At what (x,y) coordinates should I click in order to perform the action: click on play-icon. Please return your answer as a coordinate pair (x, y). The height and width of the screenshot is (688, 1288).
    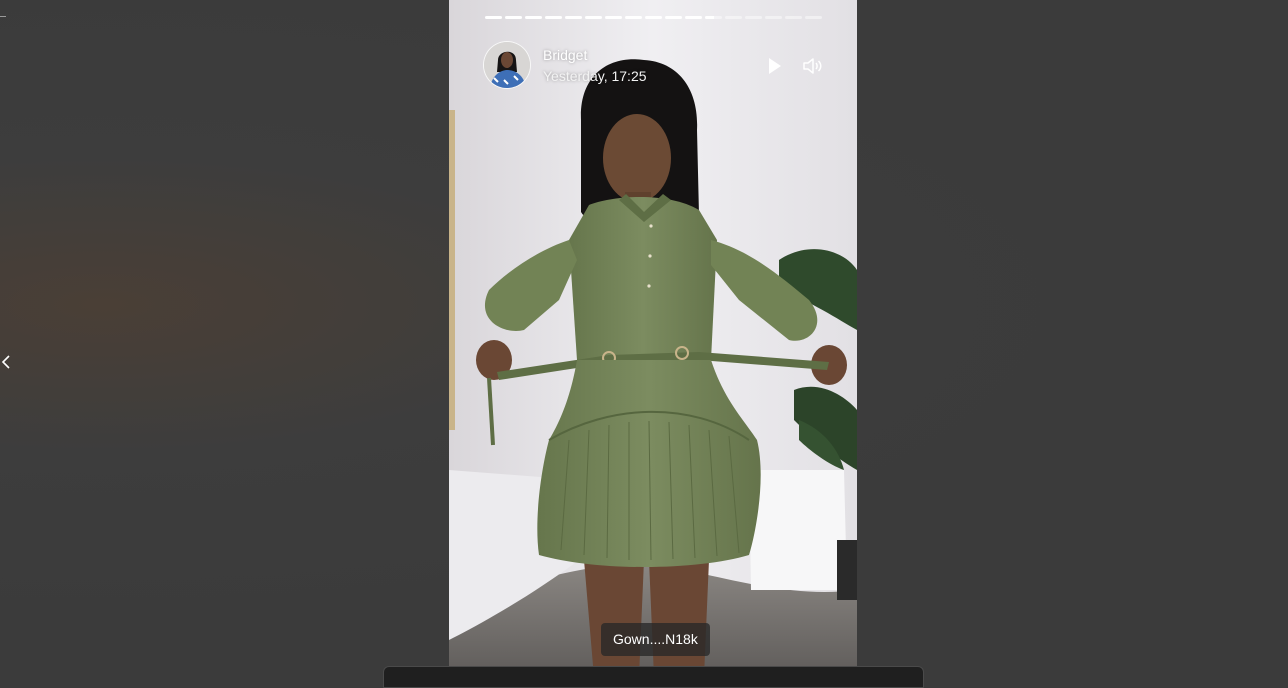
    Looking at the image, I should click on (775, 66).